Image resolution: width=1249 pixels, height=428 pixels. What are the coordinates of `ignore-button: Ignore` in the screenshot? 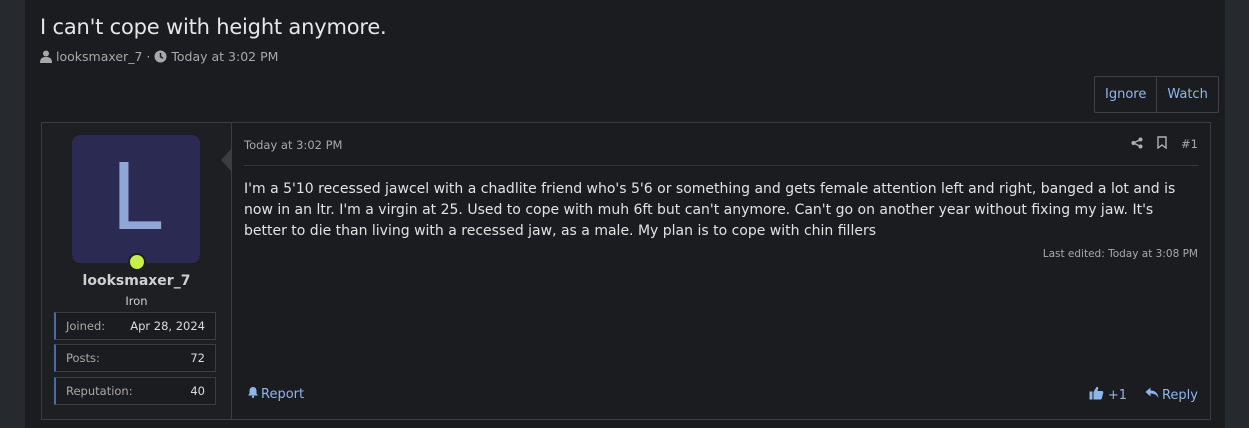 It's located at (1125, 94).